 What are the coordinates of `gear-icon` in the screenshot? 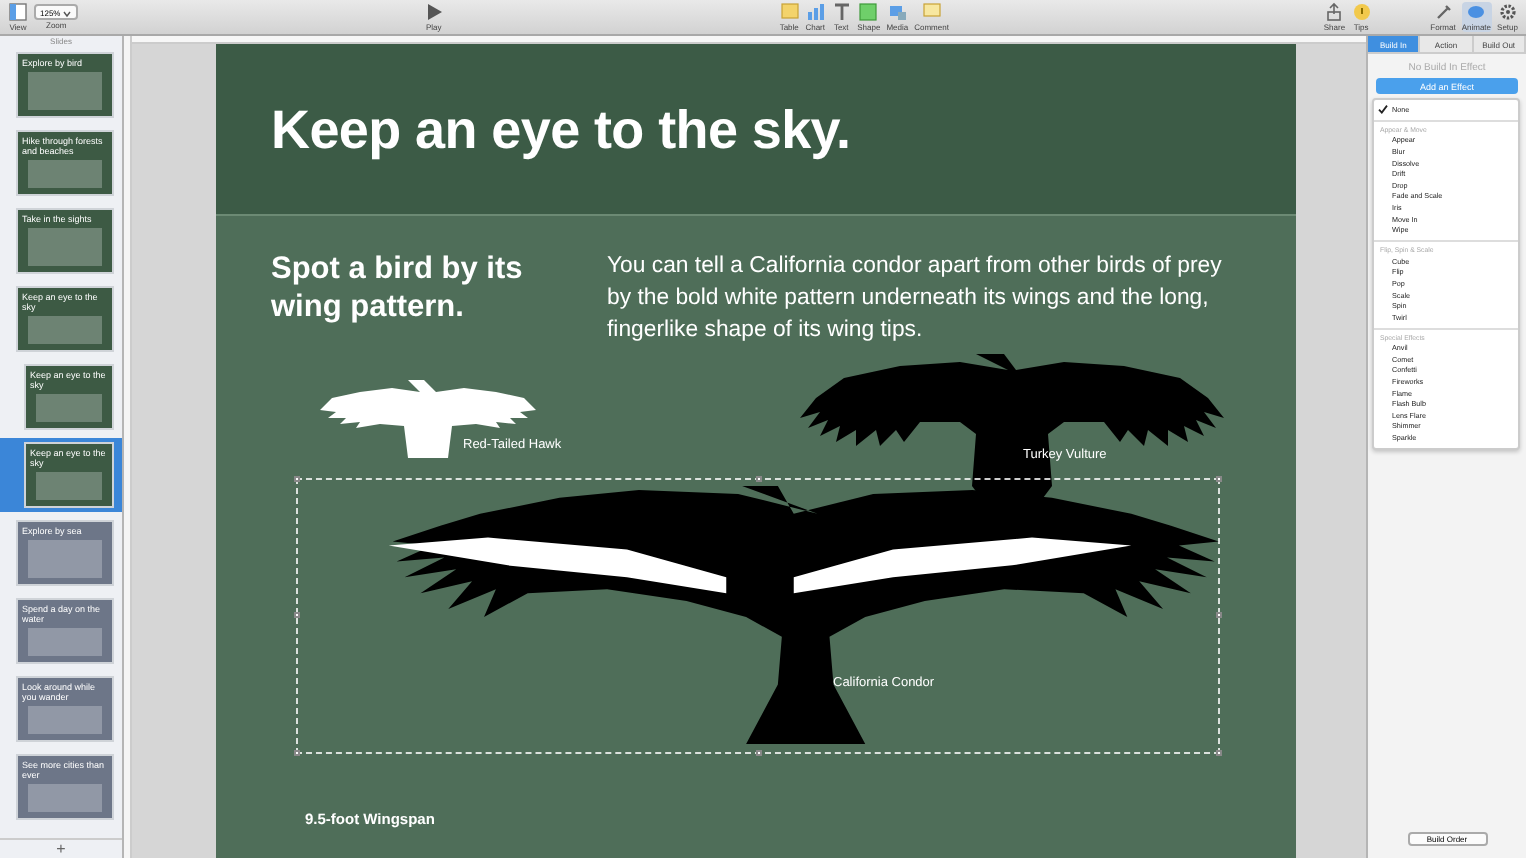 It's located at (1507, 12).